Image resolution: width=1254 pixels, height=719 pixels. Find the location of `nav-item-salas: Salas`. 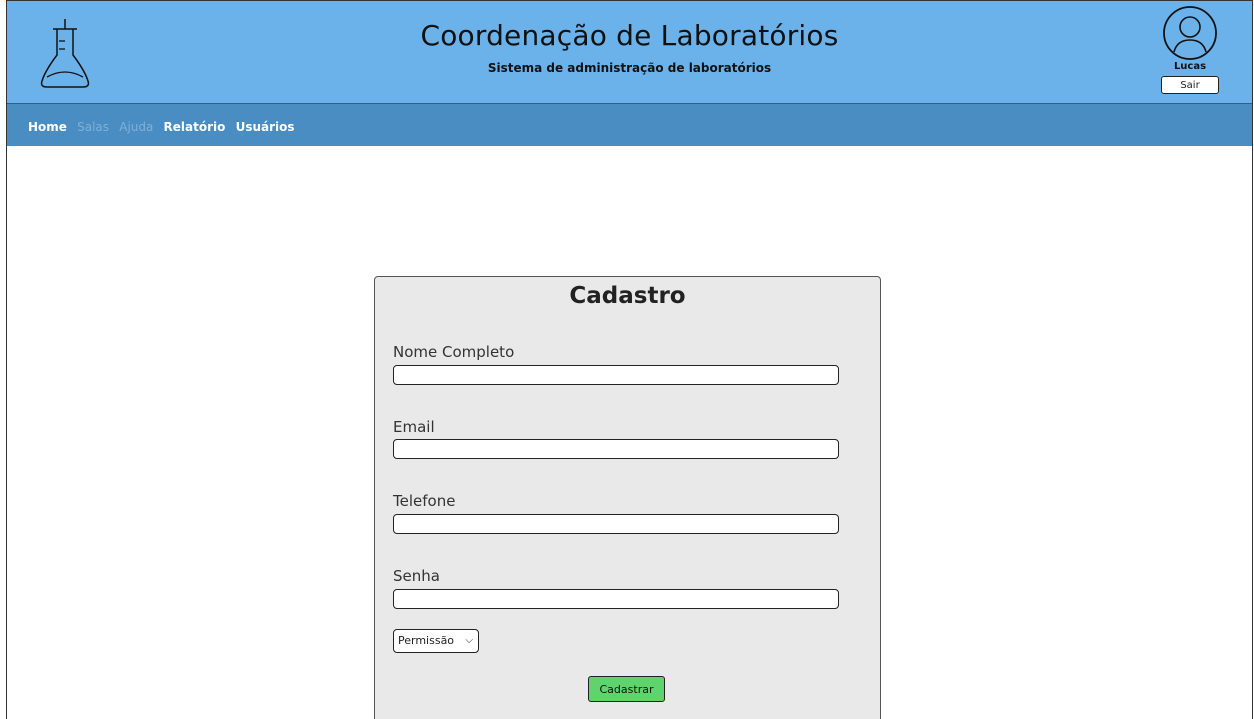

nav-item-salas: Salas is located at coordinates (93, 127).